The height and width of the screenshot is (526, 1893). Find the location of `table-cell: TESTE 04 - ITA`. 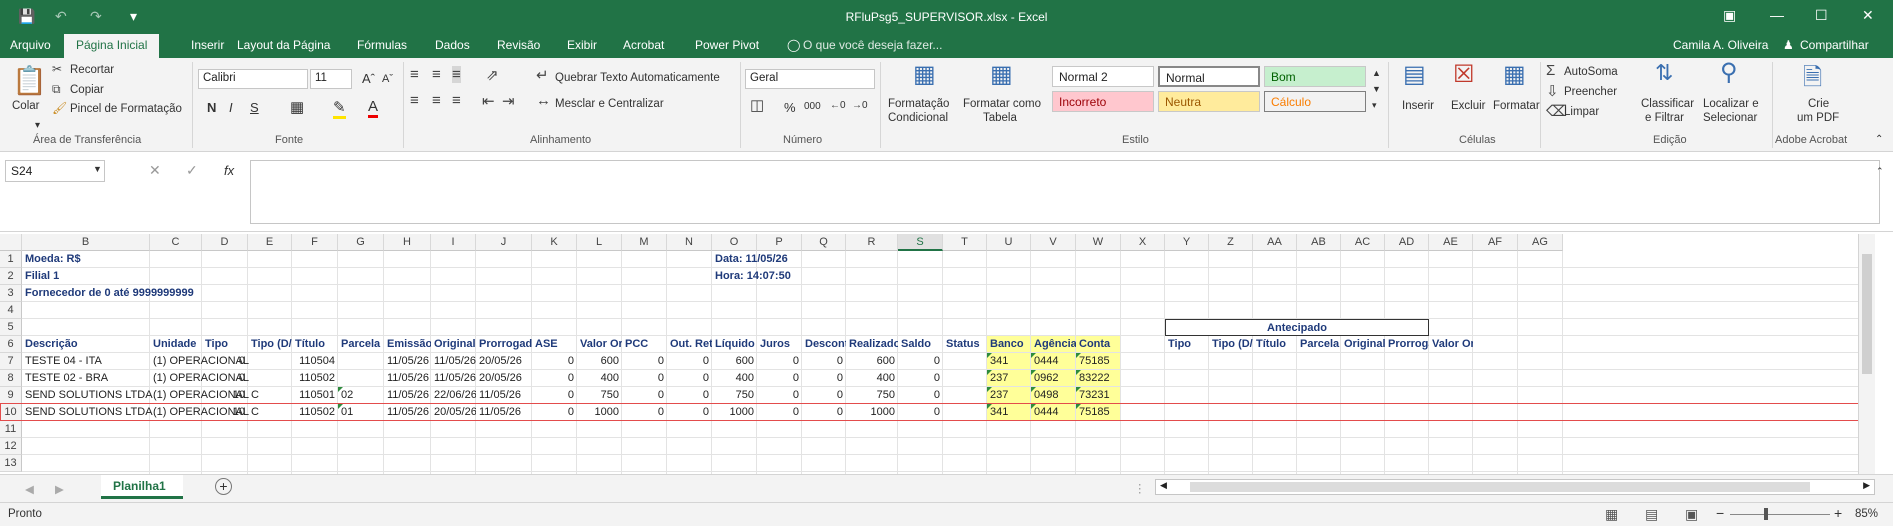

table-cell: TESTE 04 - ITA is located at coordinates (86, 361).